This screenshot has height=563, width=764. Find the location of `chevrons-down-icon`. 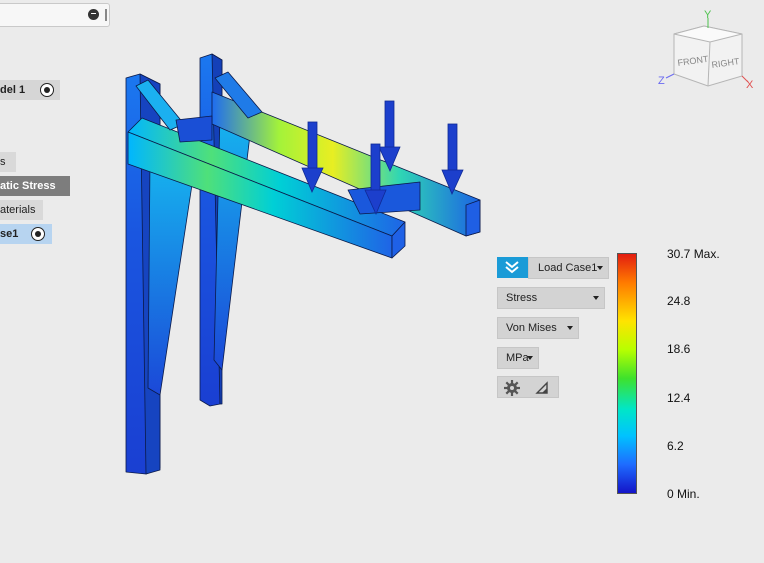

chevrons-down-icon is located at coordinates (512, 267).